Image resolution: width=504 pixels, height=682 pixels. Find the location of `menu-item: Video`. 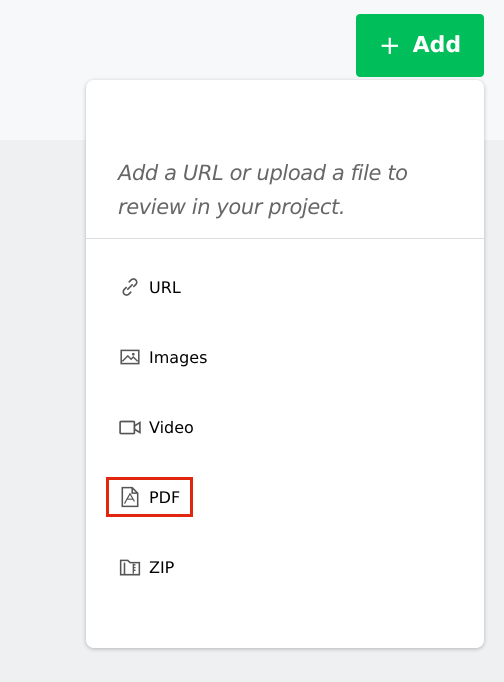

menu-item: Video is located at coordinates (156, 427).